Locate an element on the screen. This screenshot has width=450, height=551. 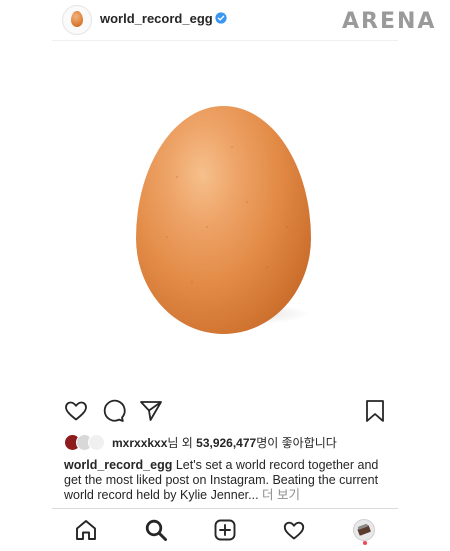
share-icon is located at coordinates (151, 411).